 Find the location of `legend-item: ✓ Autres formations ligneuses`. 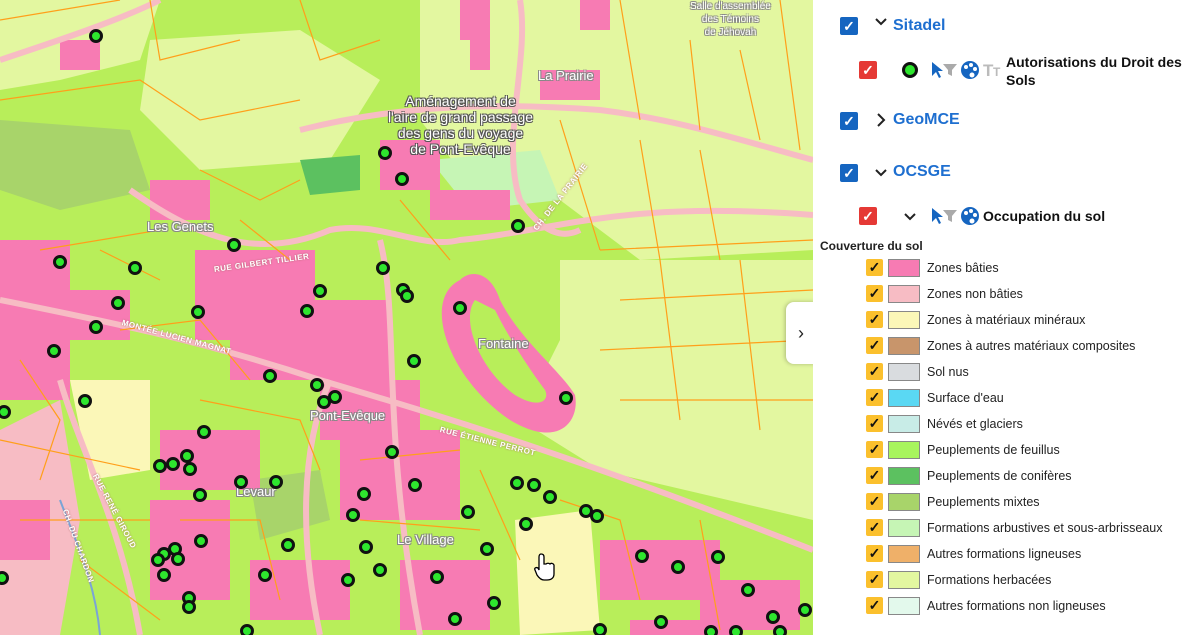

legend-item: ✓ Autres formations ligneuses is located at coordinates (1031, 554).